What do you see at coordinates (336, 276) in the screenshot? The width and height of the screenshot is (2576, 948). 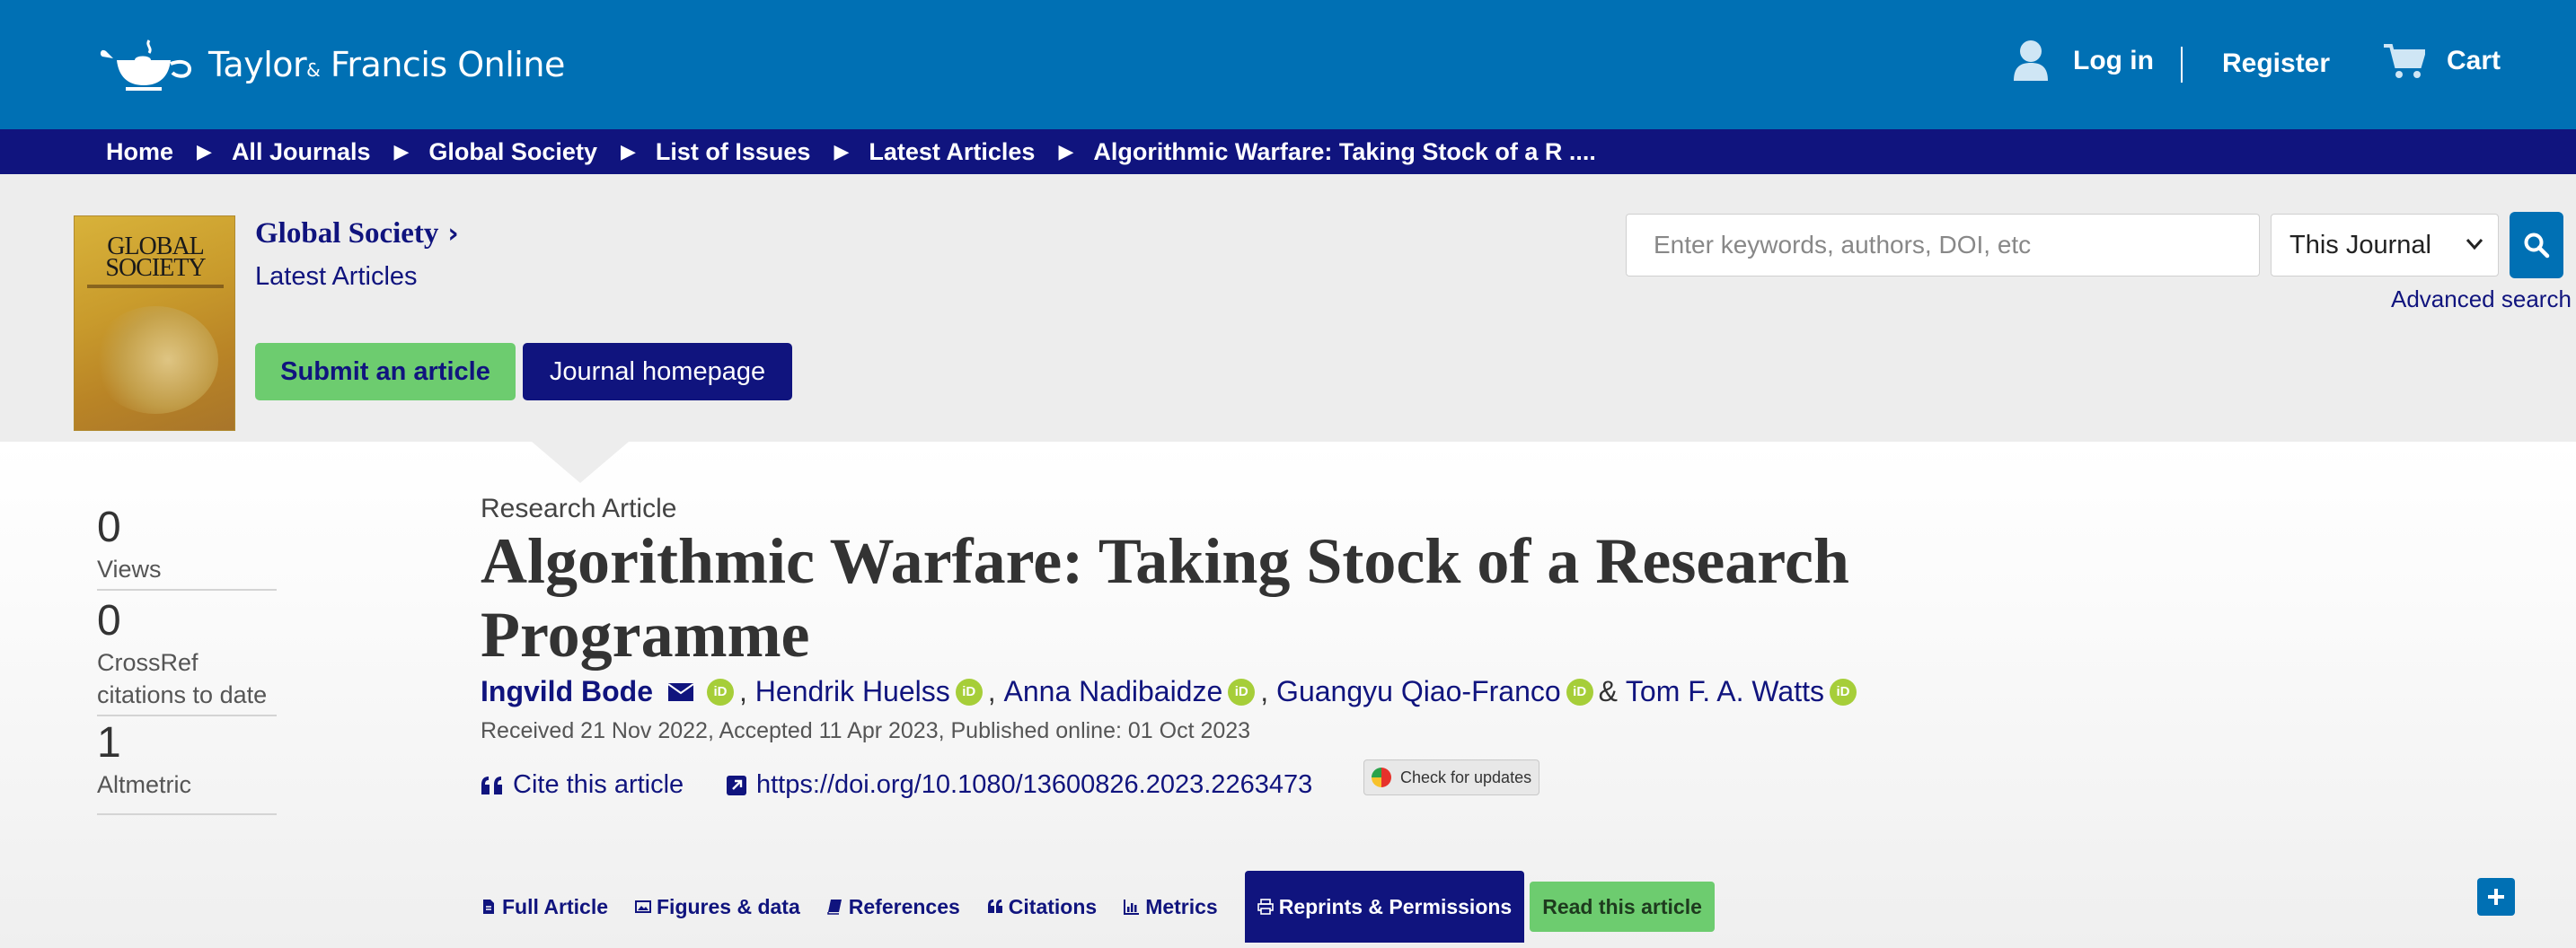 I see `journal-subtitle: Latest Articles` at bounding box center [336, 276].